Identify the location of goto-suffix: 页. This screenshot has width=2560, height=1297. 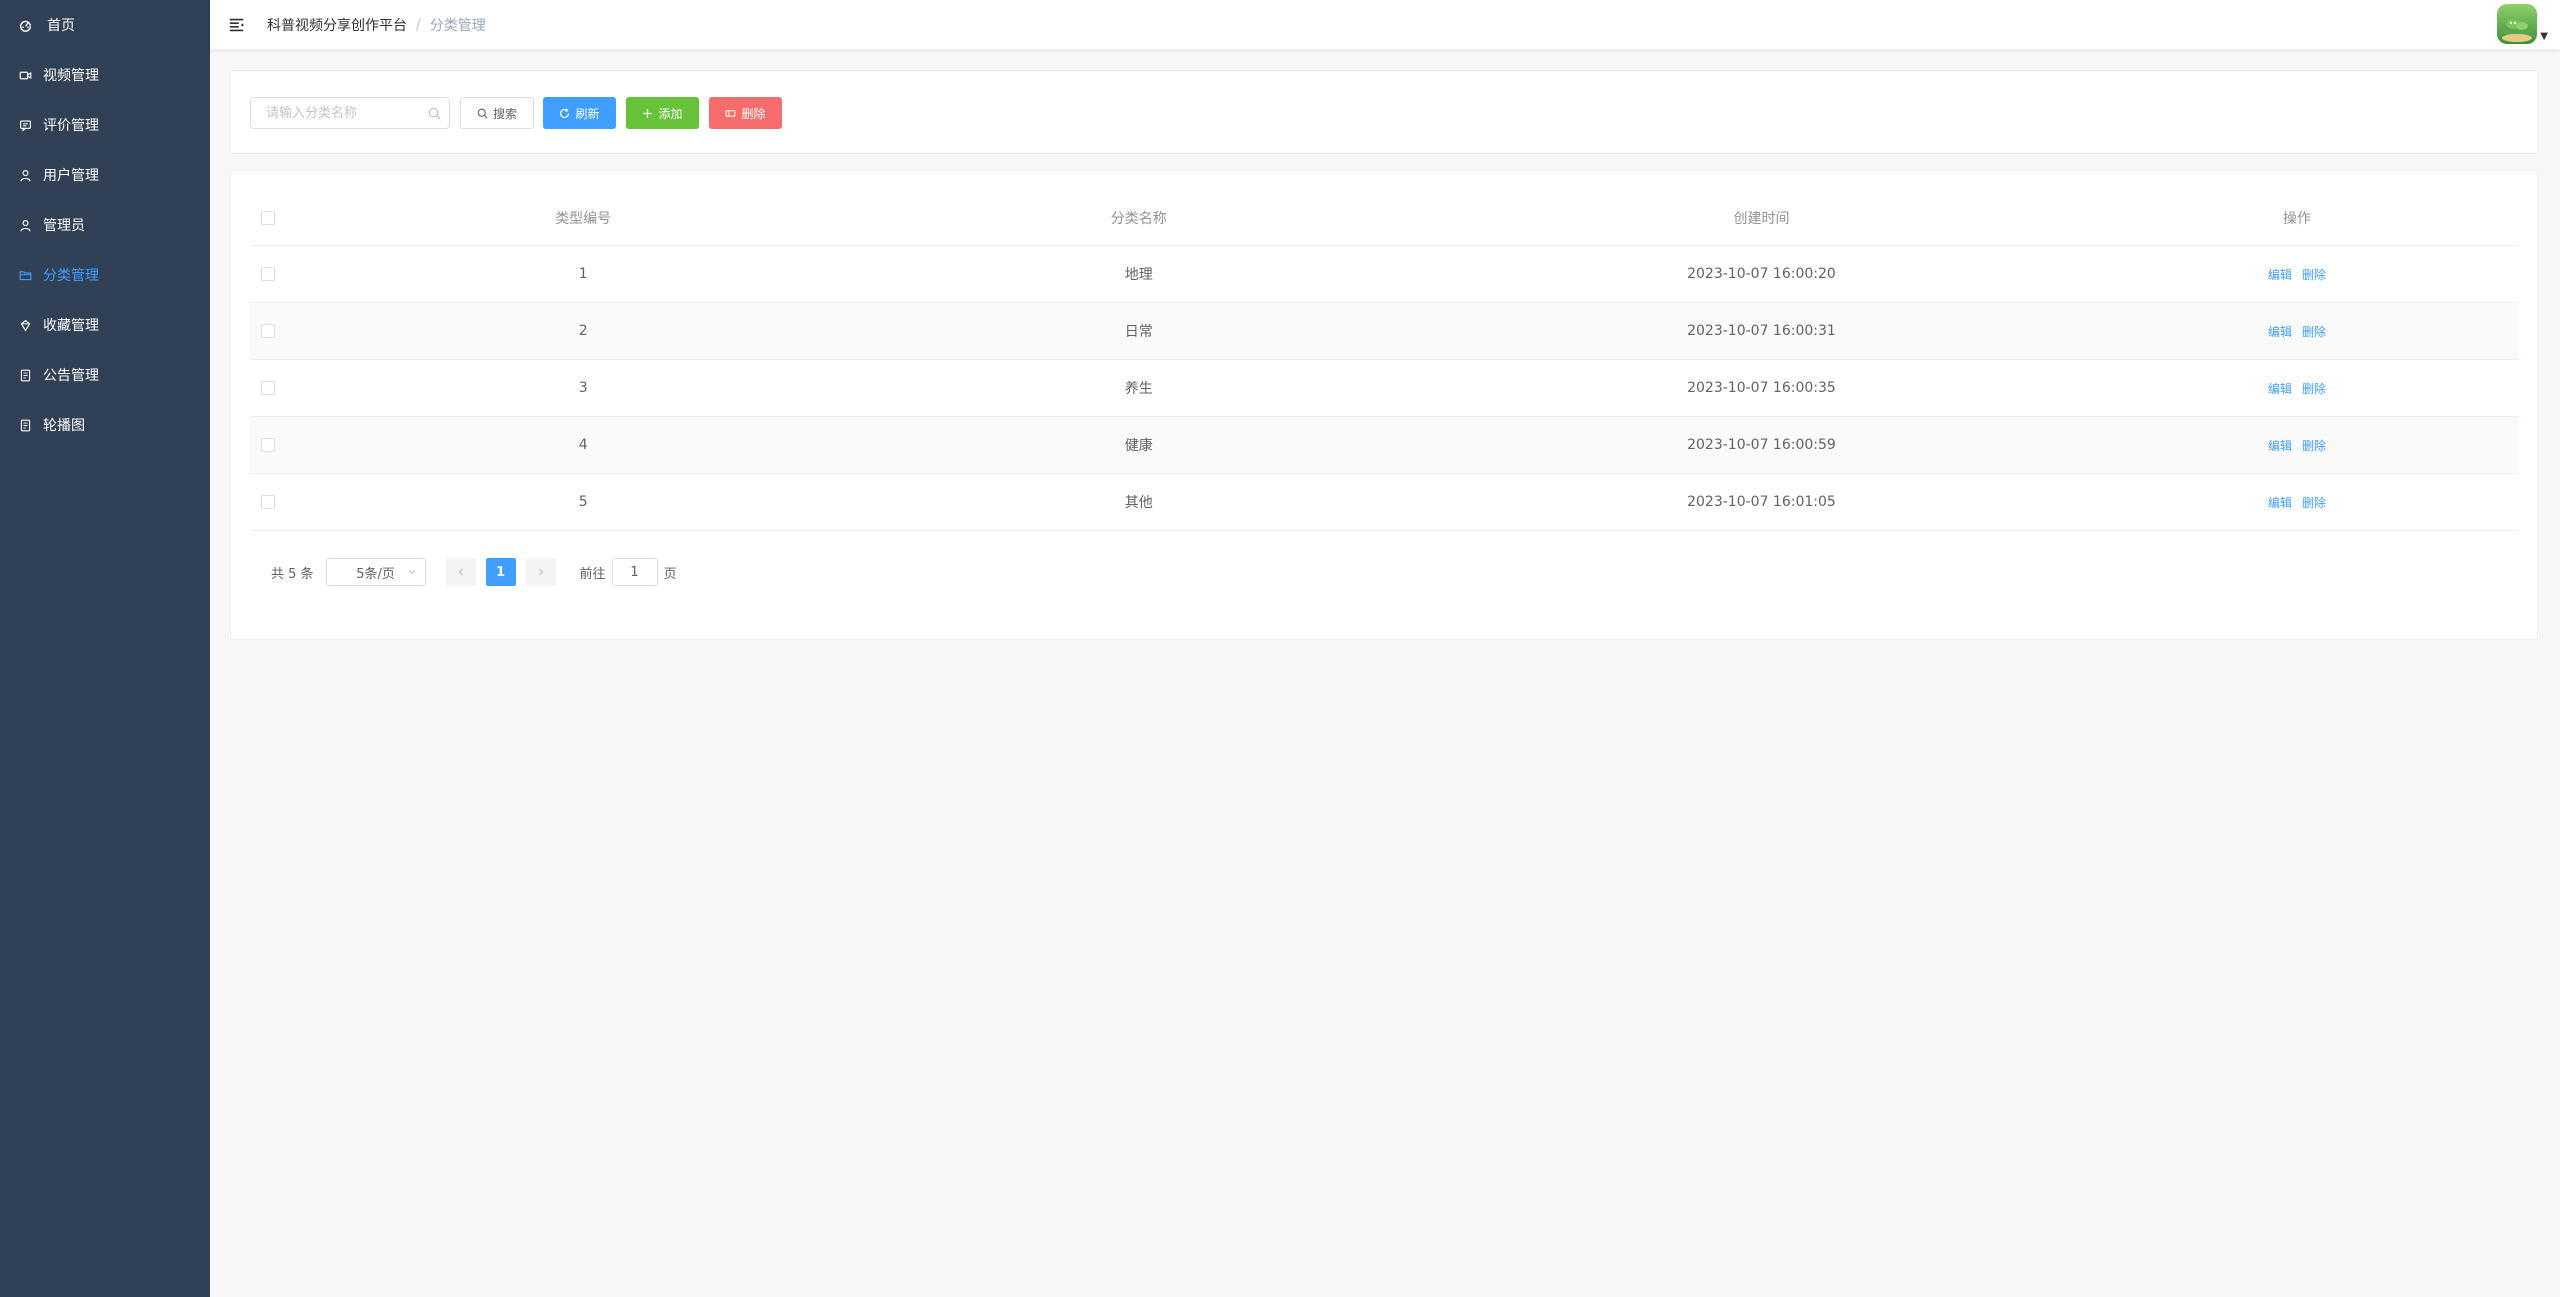
(670, 574).